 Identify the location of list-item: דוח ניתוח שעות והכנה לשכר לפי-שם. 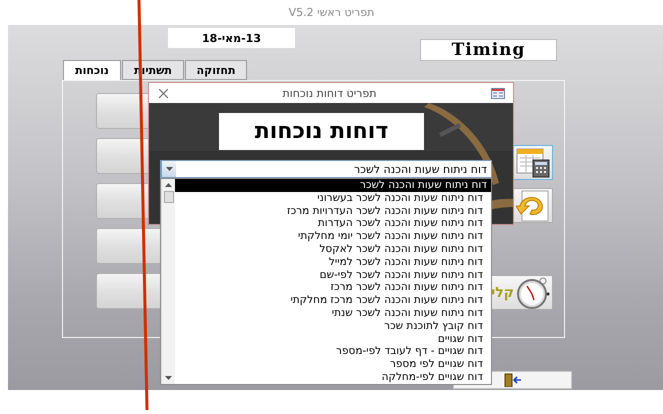
(333, 275).